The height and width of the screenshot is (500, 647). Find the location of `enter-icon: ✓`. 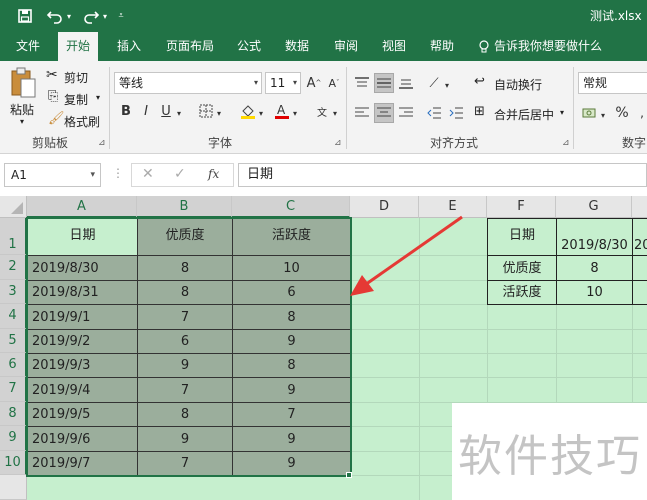

enter-icon: ✓ is located at coordinates (180, 174).